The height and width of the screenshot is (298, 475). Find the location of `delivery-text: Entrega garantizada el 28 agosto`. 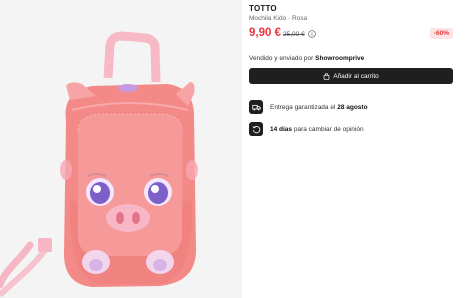

delivery-text: Entrega garantizada el 28 agosto is located at coordinates (319, 107).